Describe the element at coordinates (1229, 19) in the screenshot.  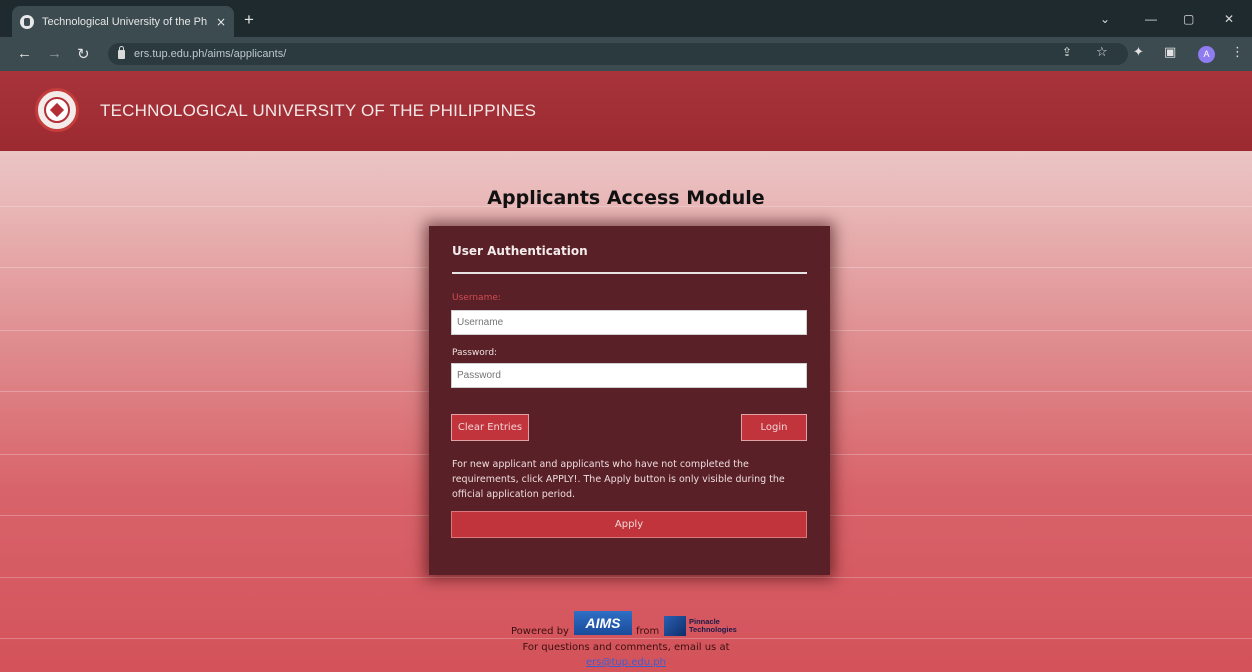
I see `close-window-icon: ✕` at that location.